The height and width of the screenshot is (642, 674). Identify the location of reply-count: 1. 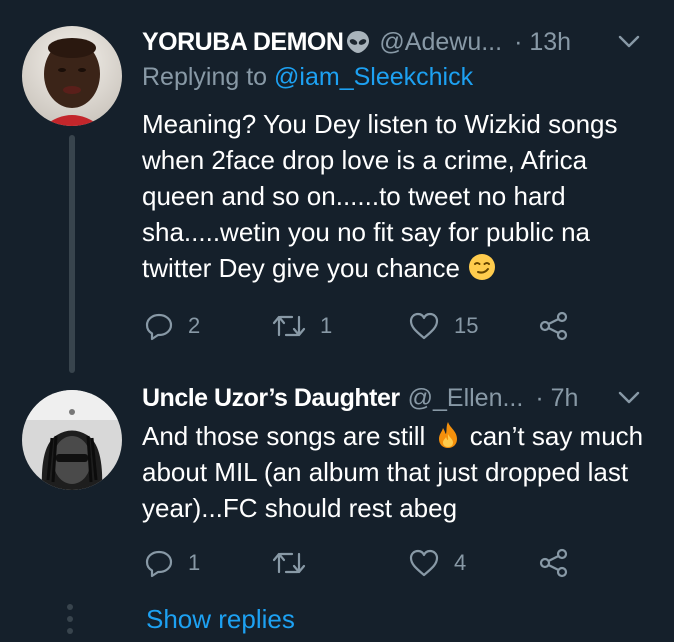
(194, 562).